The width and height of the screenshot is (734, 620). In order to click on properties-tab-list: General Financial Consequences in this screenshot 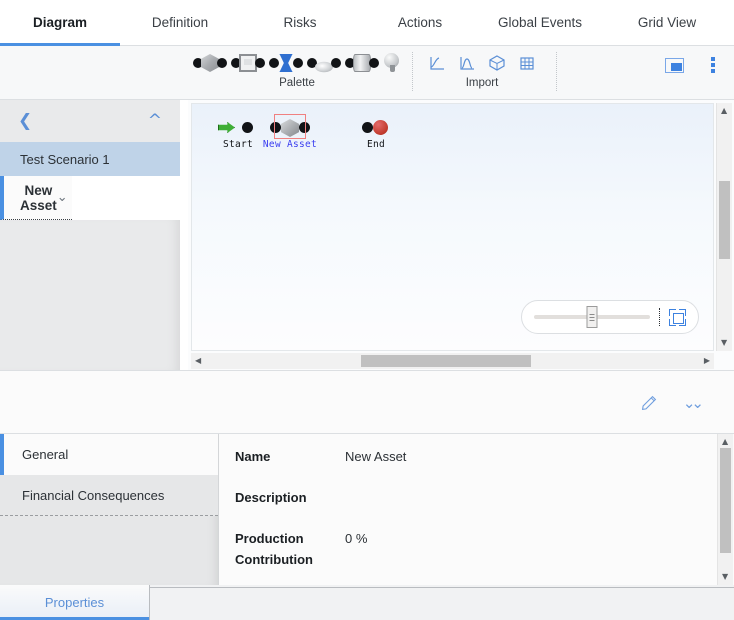, I will do `click(109, 509)`.